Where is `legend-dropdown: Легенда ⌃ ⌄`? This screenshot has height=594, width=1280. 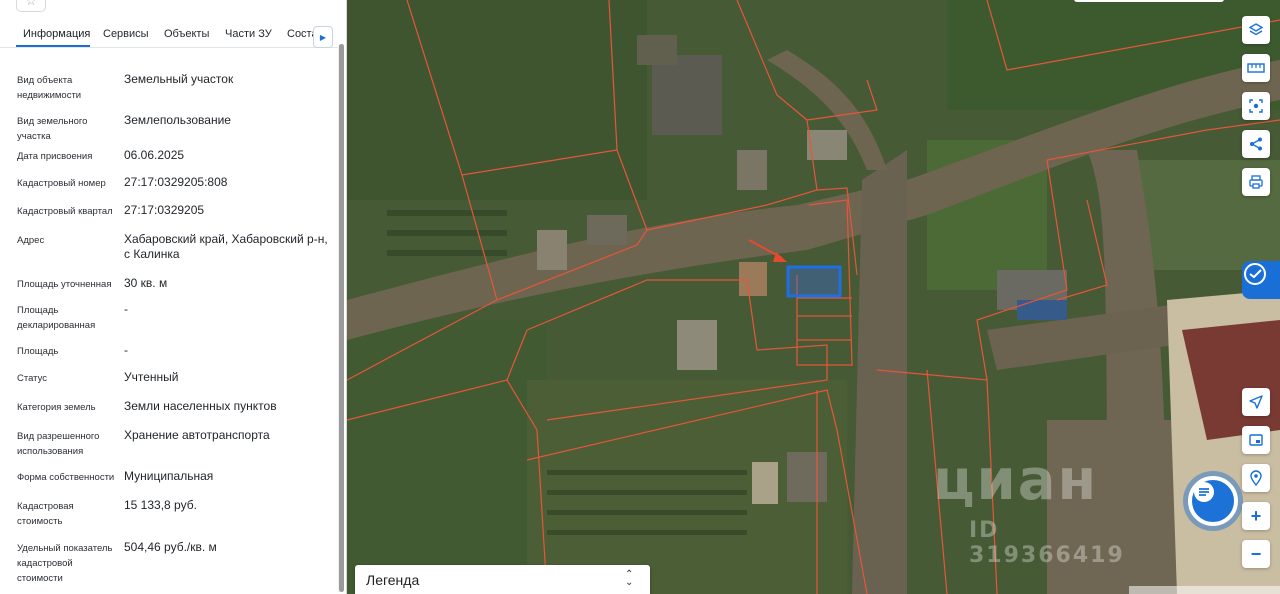
legend-dropdown: Легенда ⌃ ⌄ is located at coordinates (502, 579).